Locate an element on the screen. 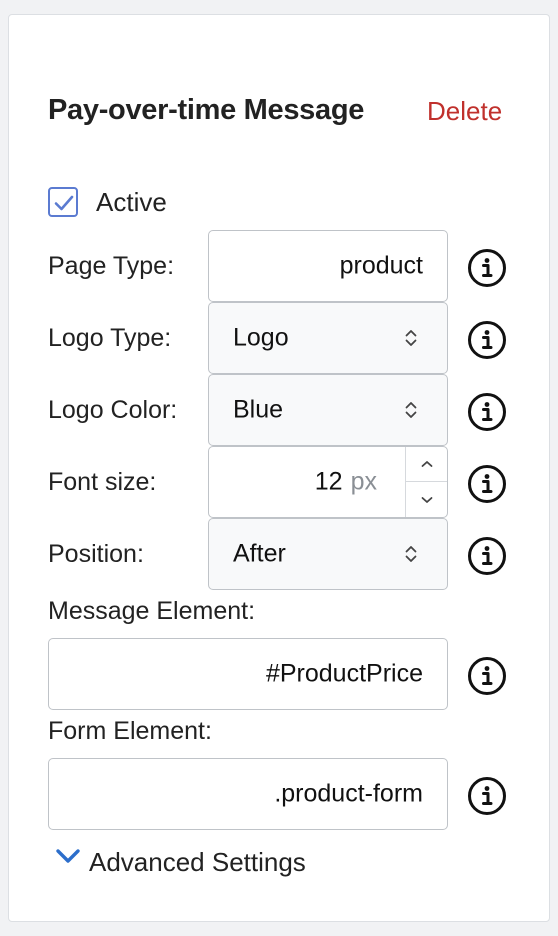 The width and height of the screenshot is (558, 936). page-type-value: product is located at coordinates (381, 265).